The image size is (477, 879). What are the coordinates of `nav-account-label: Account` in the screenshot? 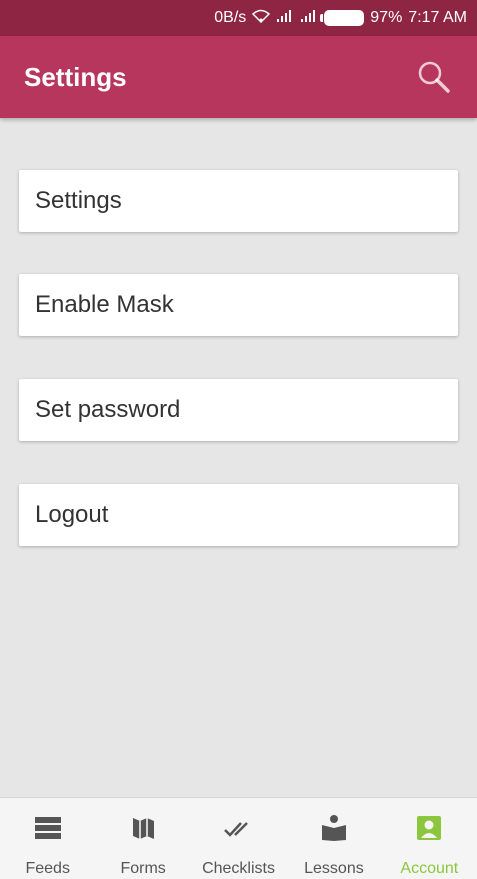 It's located at (429, 868).